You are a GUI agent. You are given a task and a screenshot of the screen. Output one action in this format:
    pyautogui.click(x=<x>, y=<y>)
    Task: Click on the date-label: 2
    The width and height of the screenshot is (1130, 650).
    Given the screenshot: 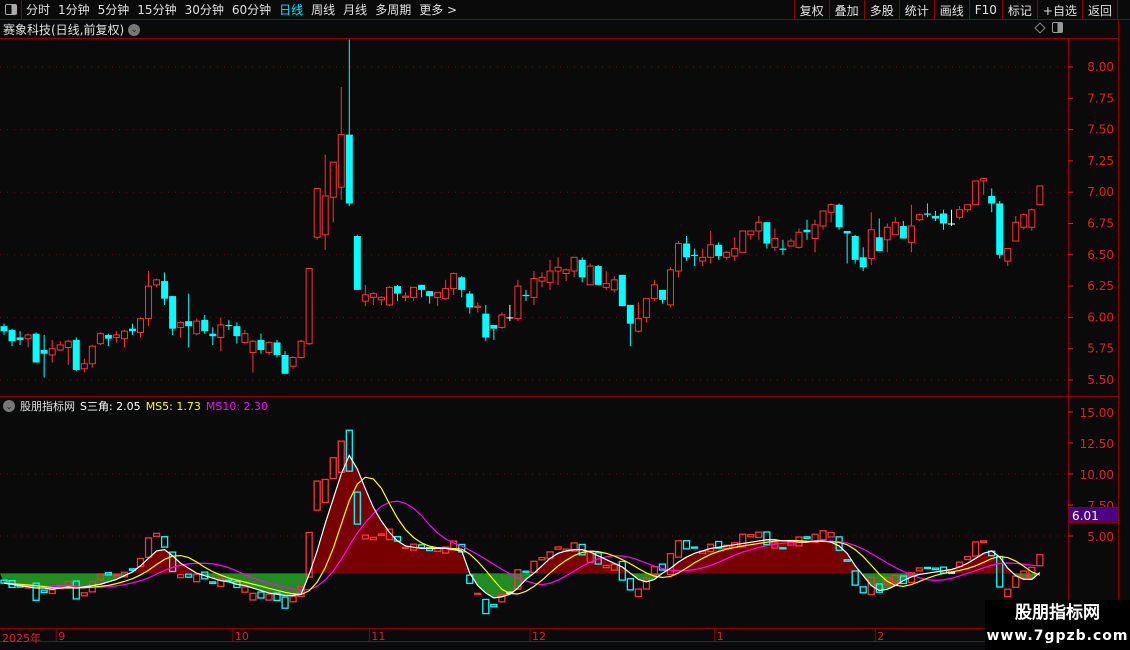 What is the action you would take?
    pyautogui.click(x=881, y=636)
    